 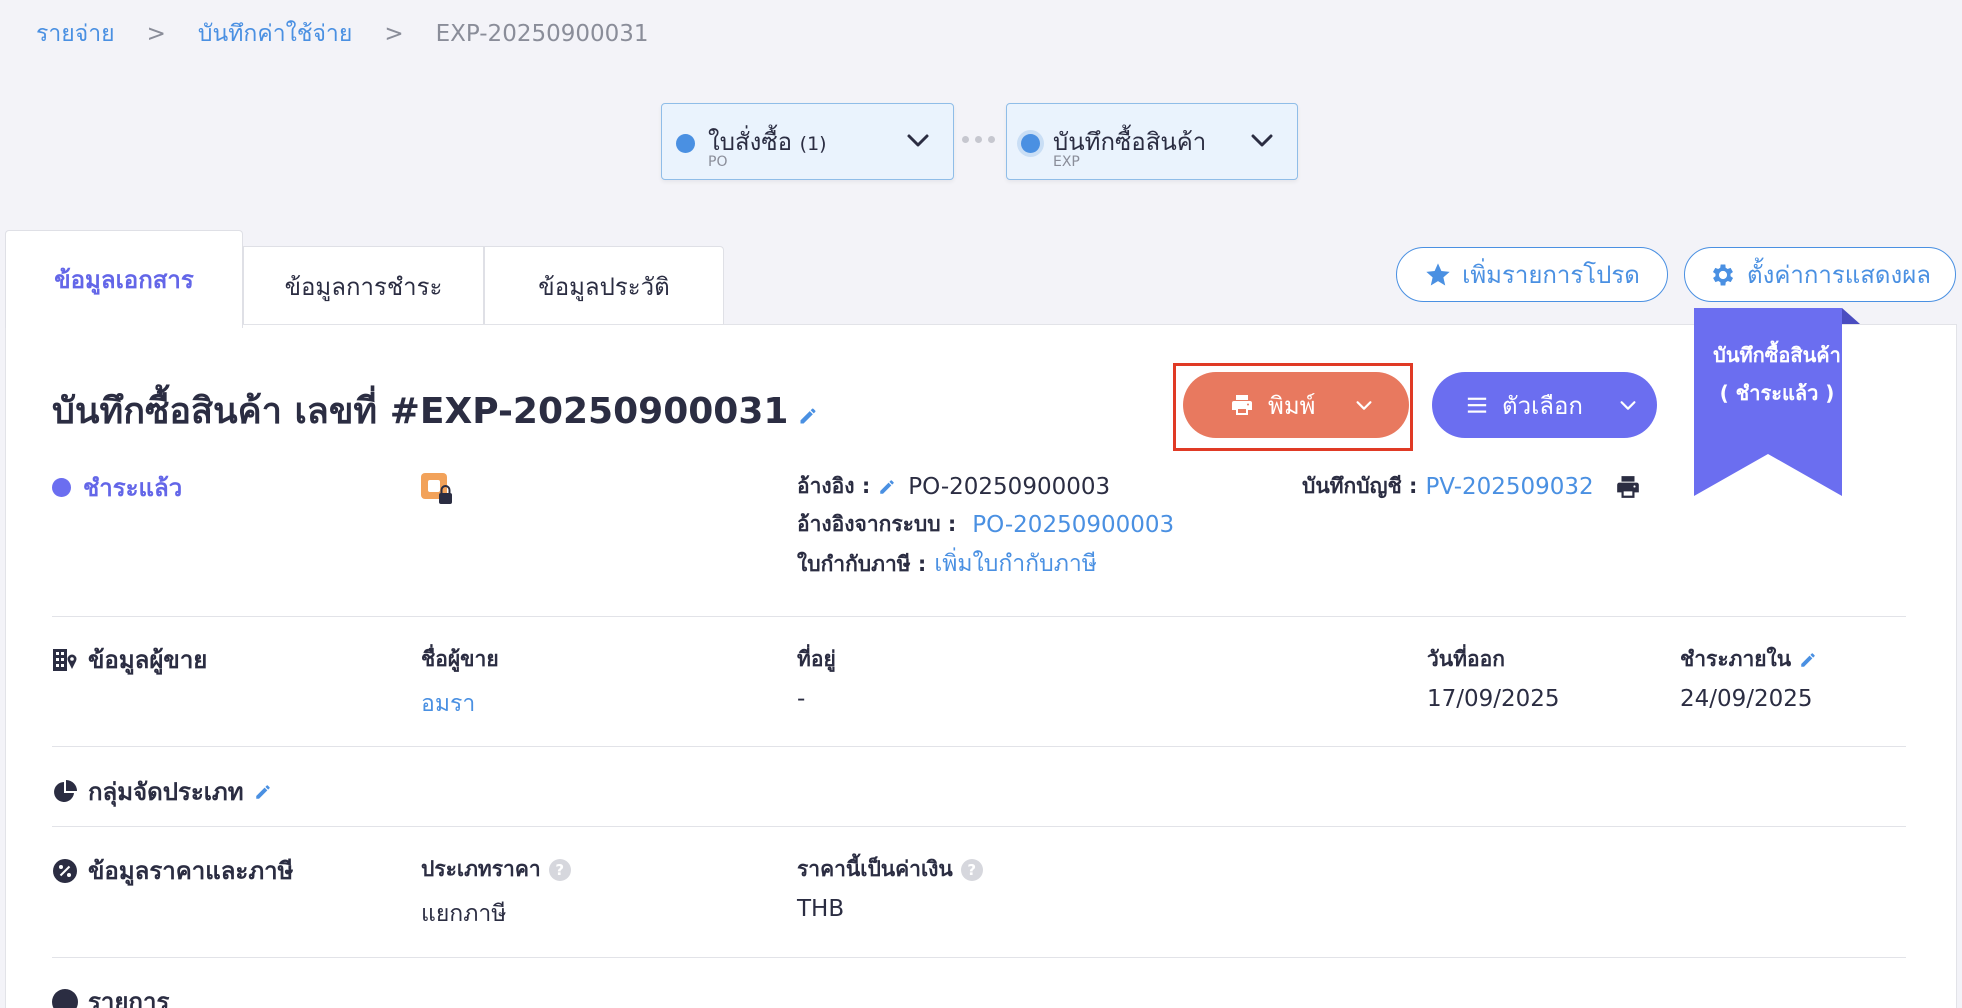 What do you see at coordinates (1073, 525) in the screenshot?
I see `system-reference-link: PO-20250900003` at bounding box center [1073, 525].